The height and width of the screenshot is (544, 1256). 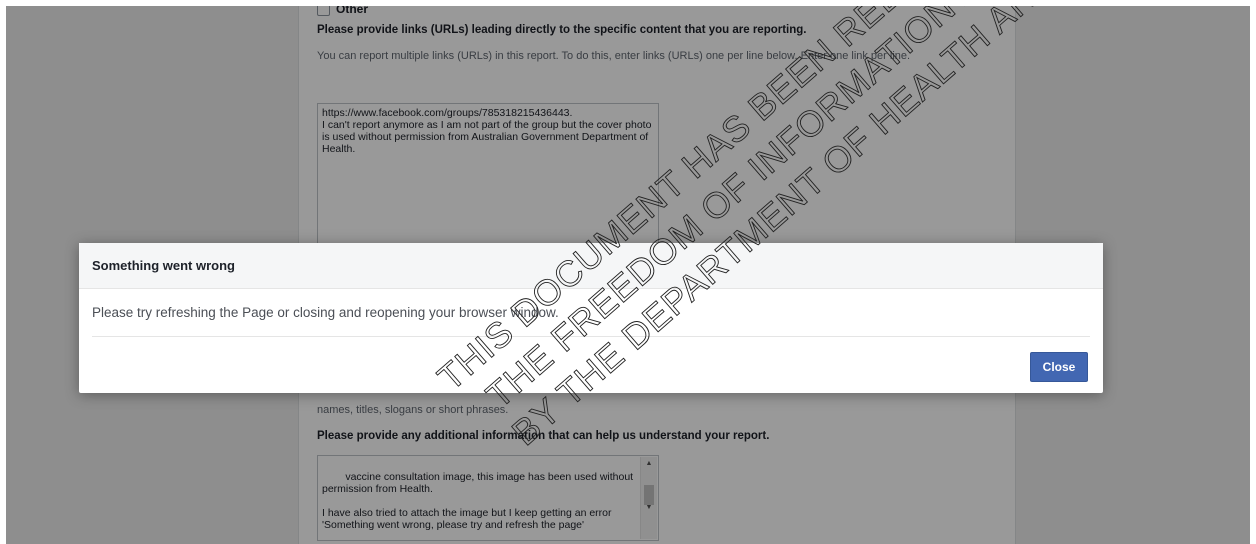 I want to click on dialog-divider, so click(x=591, y=336).